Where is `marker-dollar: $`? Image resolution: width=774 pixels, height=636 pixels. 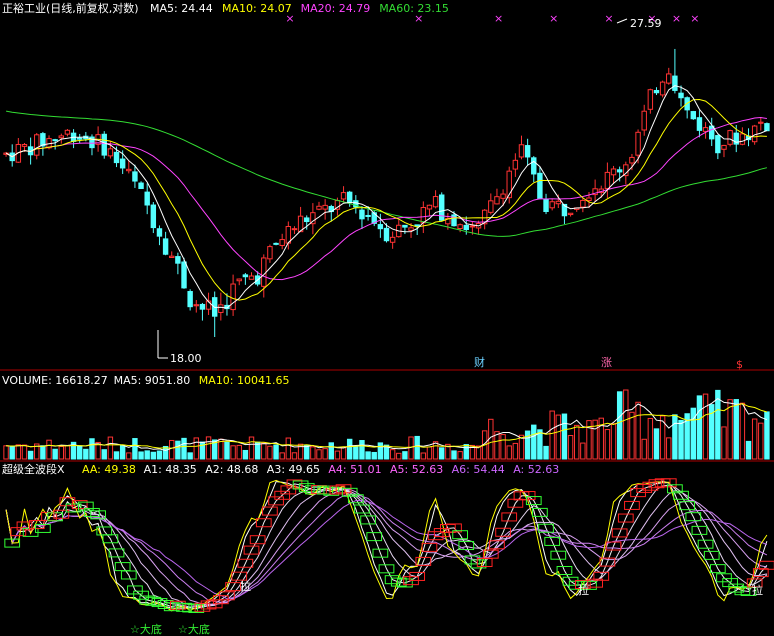
marker-dollar: $ is located at coordinates (739, 364).